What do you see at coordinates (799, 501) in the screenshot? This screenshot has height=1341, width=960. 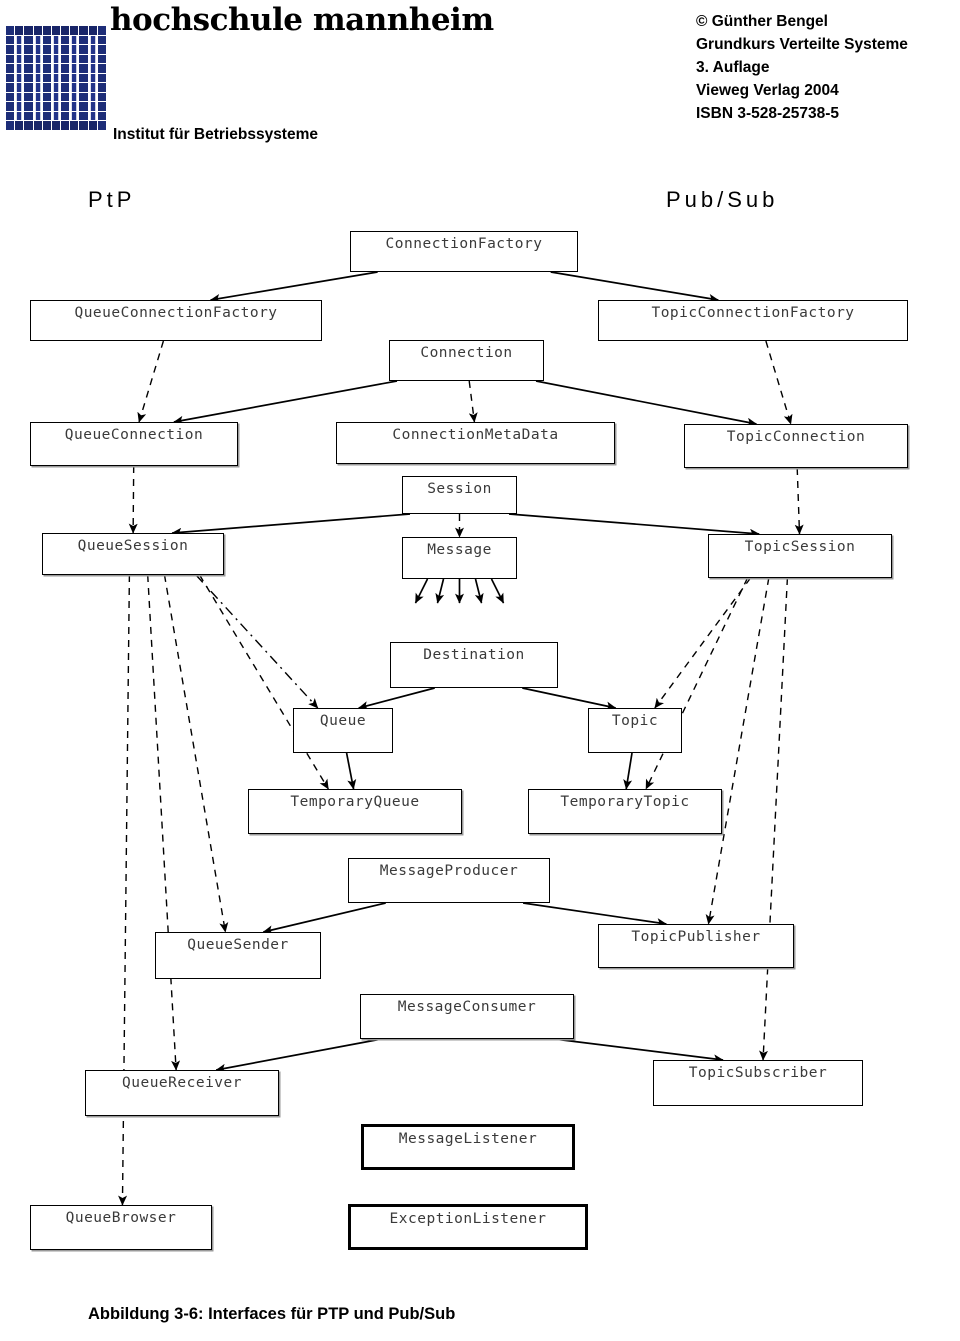 I see `edge-topicconnection-to-topicsession` at bounding box center [799, 501].